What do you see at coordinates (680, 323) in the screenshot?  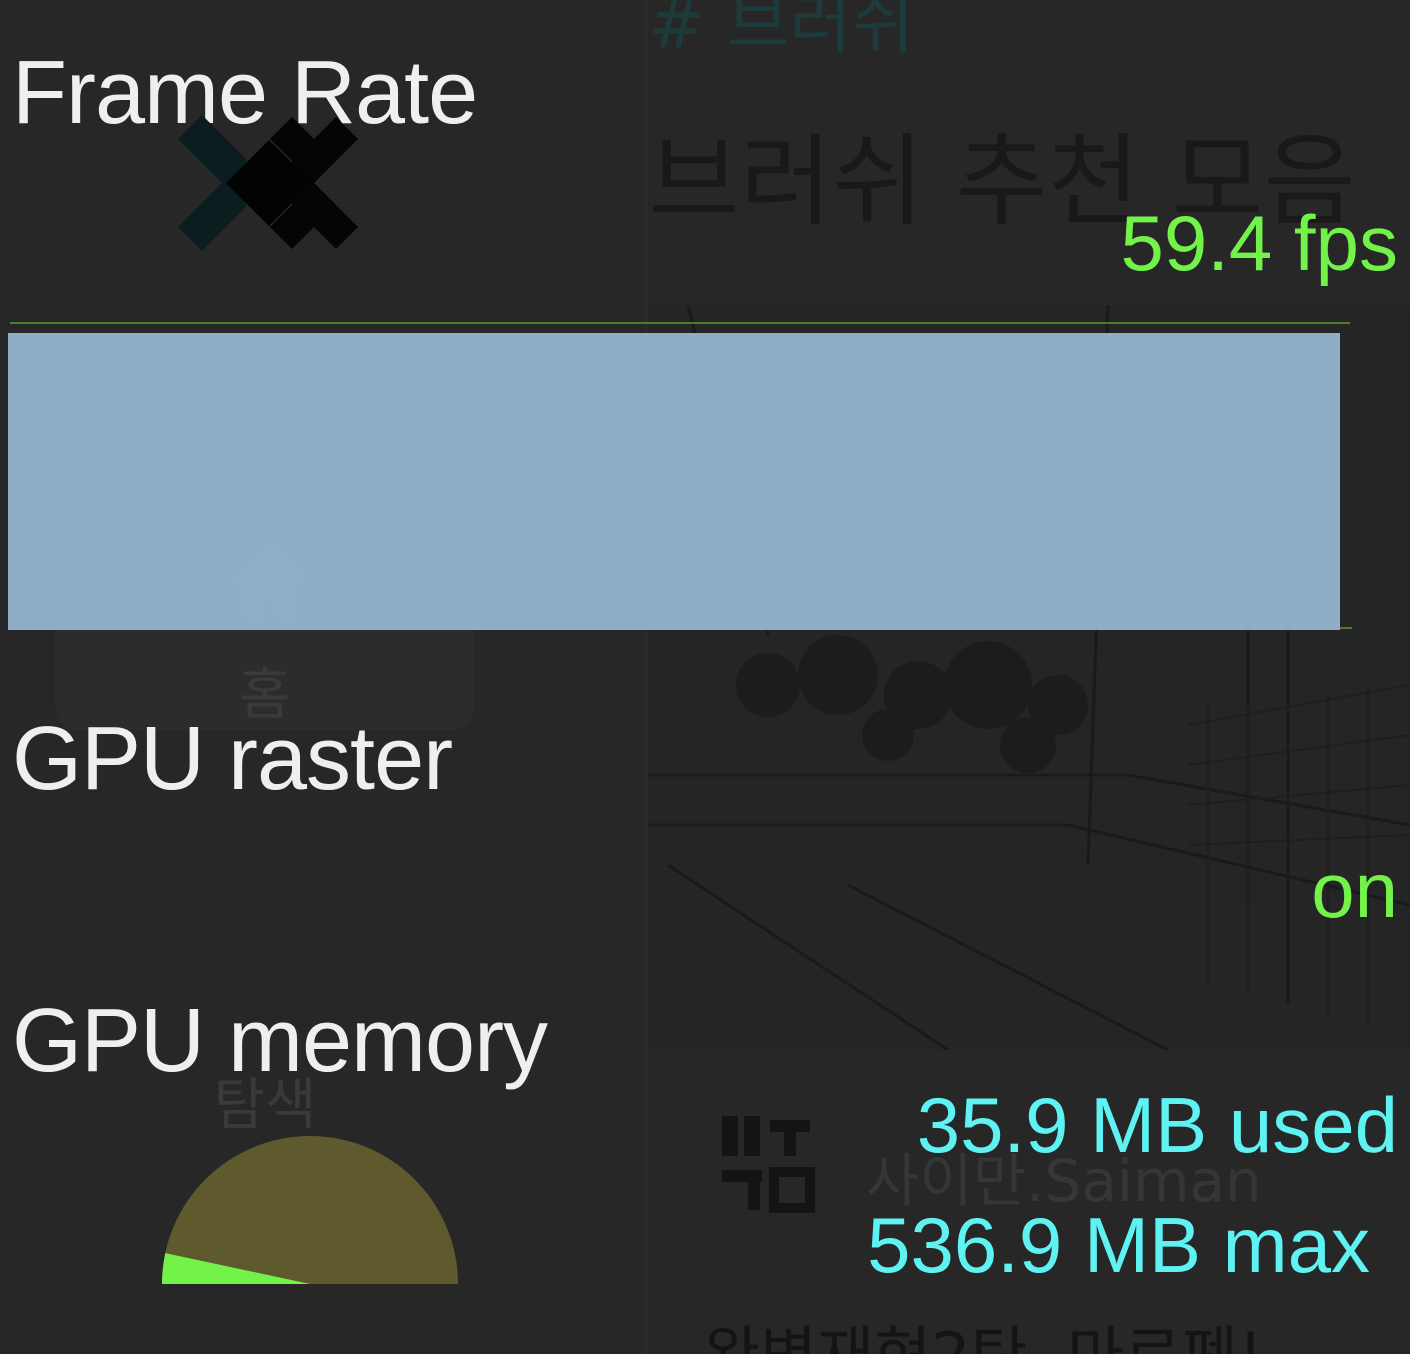 I see `frame-rate-graph-topline` at bounding box center [680, 323].